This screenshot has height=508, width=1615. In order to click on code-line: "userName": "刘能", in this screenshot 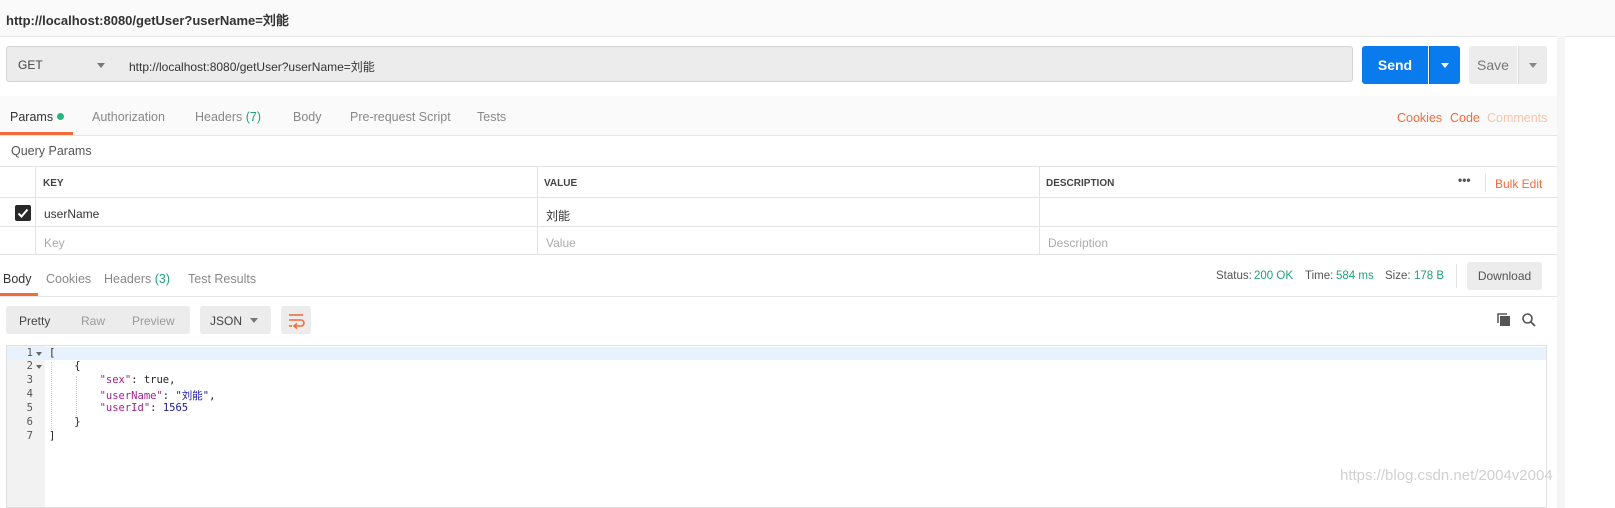, I will do `click(157, 396)`.